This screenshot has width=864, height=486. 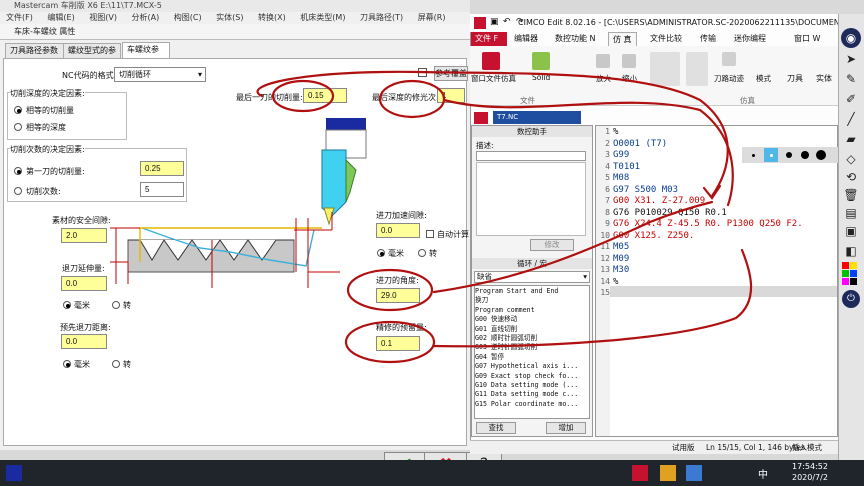 I want to click on circle-last-depth, so click(x=412, y=99).